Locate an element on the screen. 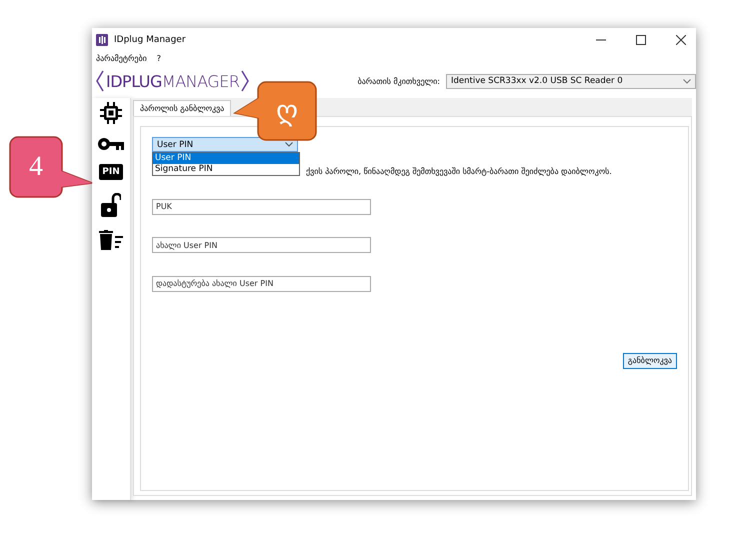 This screenshot has height=538, width=734. close-icon is located at coordinates (681, 40).